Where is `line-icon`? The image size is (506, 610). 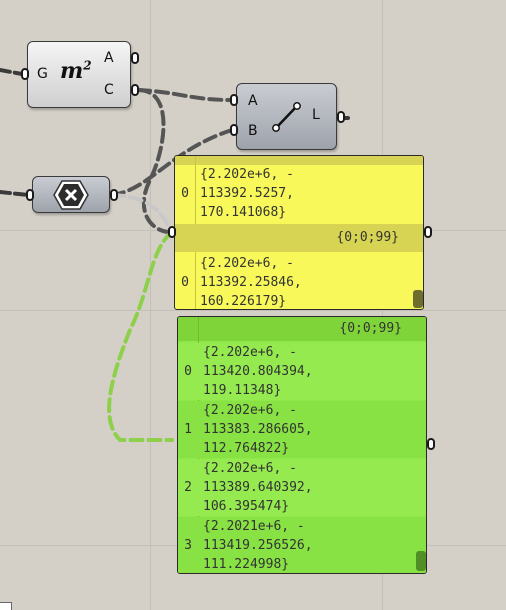 line-icon is located at coordinates (286, 117).